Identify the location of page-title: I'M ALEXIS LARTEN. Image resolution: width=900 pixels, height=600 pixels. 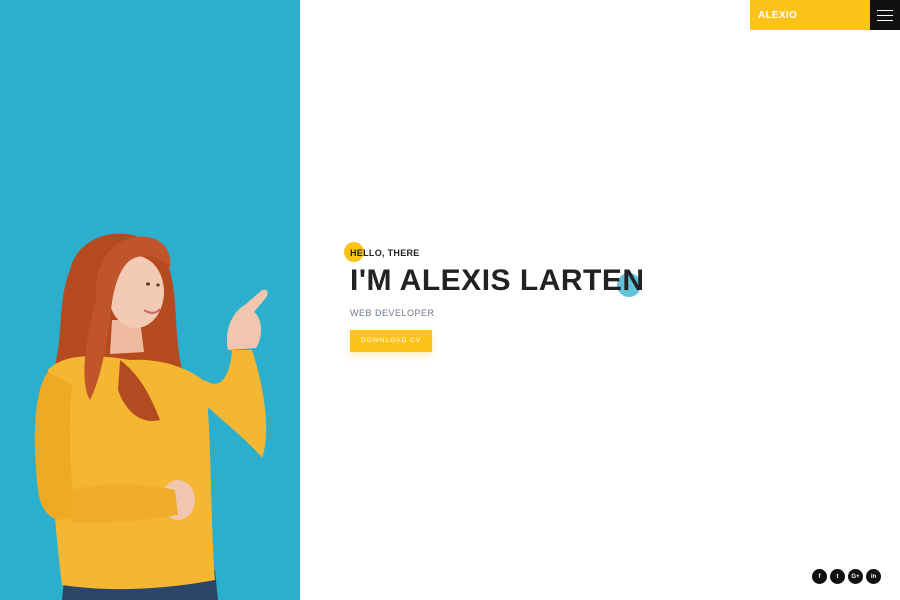
(497, 280).